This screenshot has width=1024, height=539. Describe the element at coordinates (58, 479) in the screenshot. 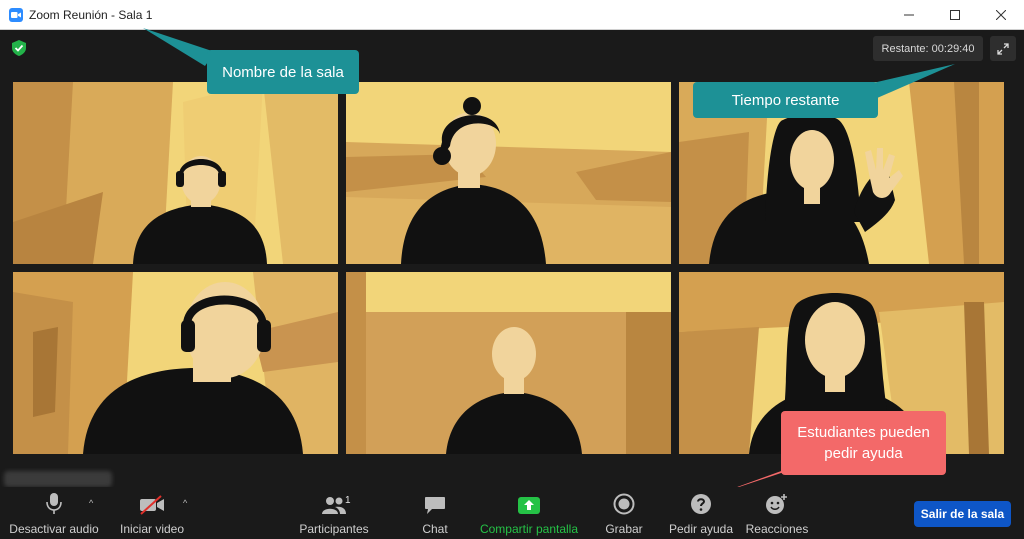

I see `participant-name-redacted` at that location.